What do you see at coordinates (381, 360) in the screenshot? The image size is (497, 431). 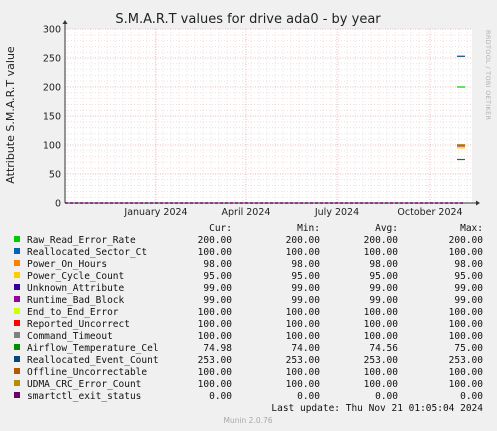 I see `legend-value-avg: 253.00` at bounding box center [381, 360].